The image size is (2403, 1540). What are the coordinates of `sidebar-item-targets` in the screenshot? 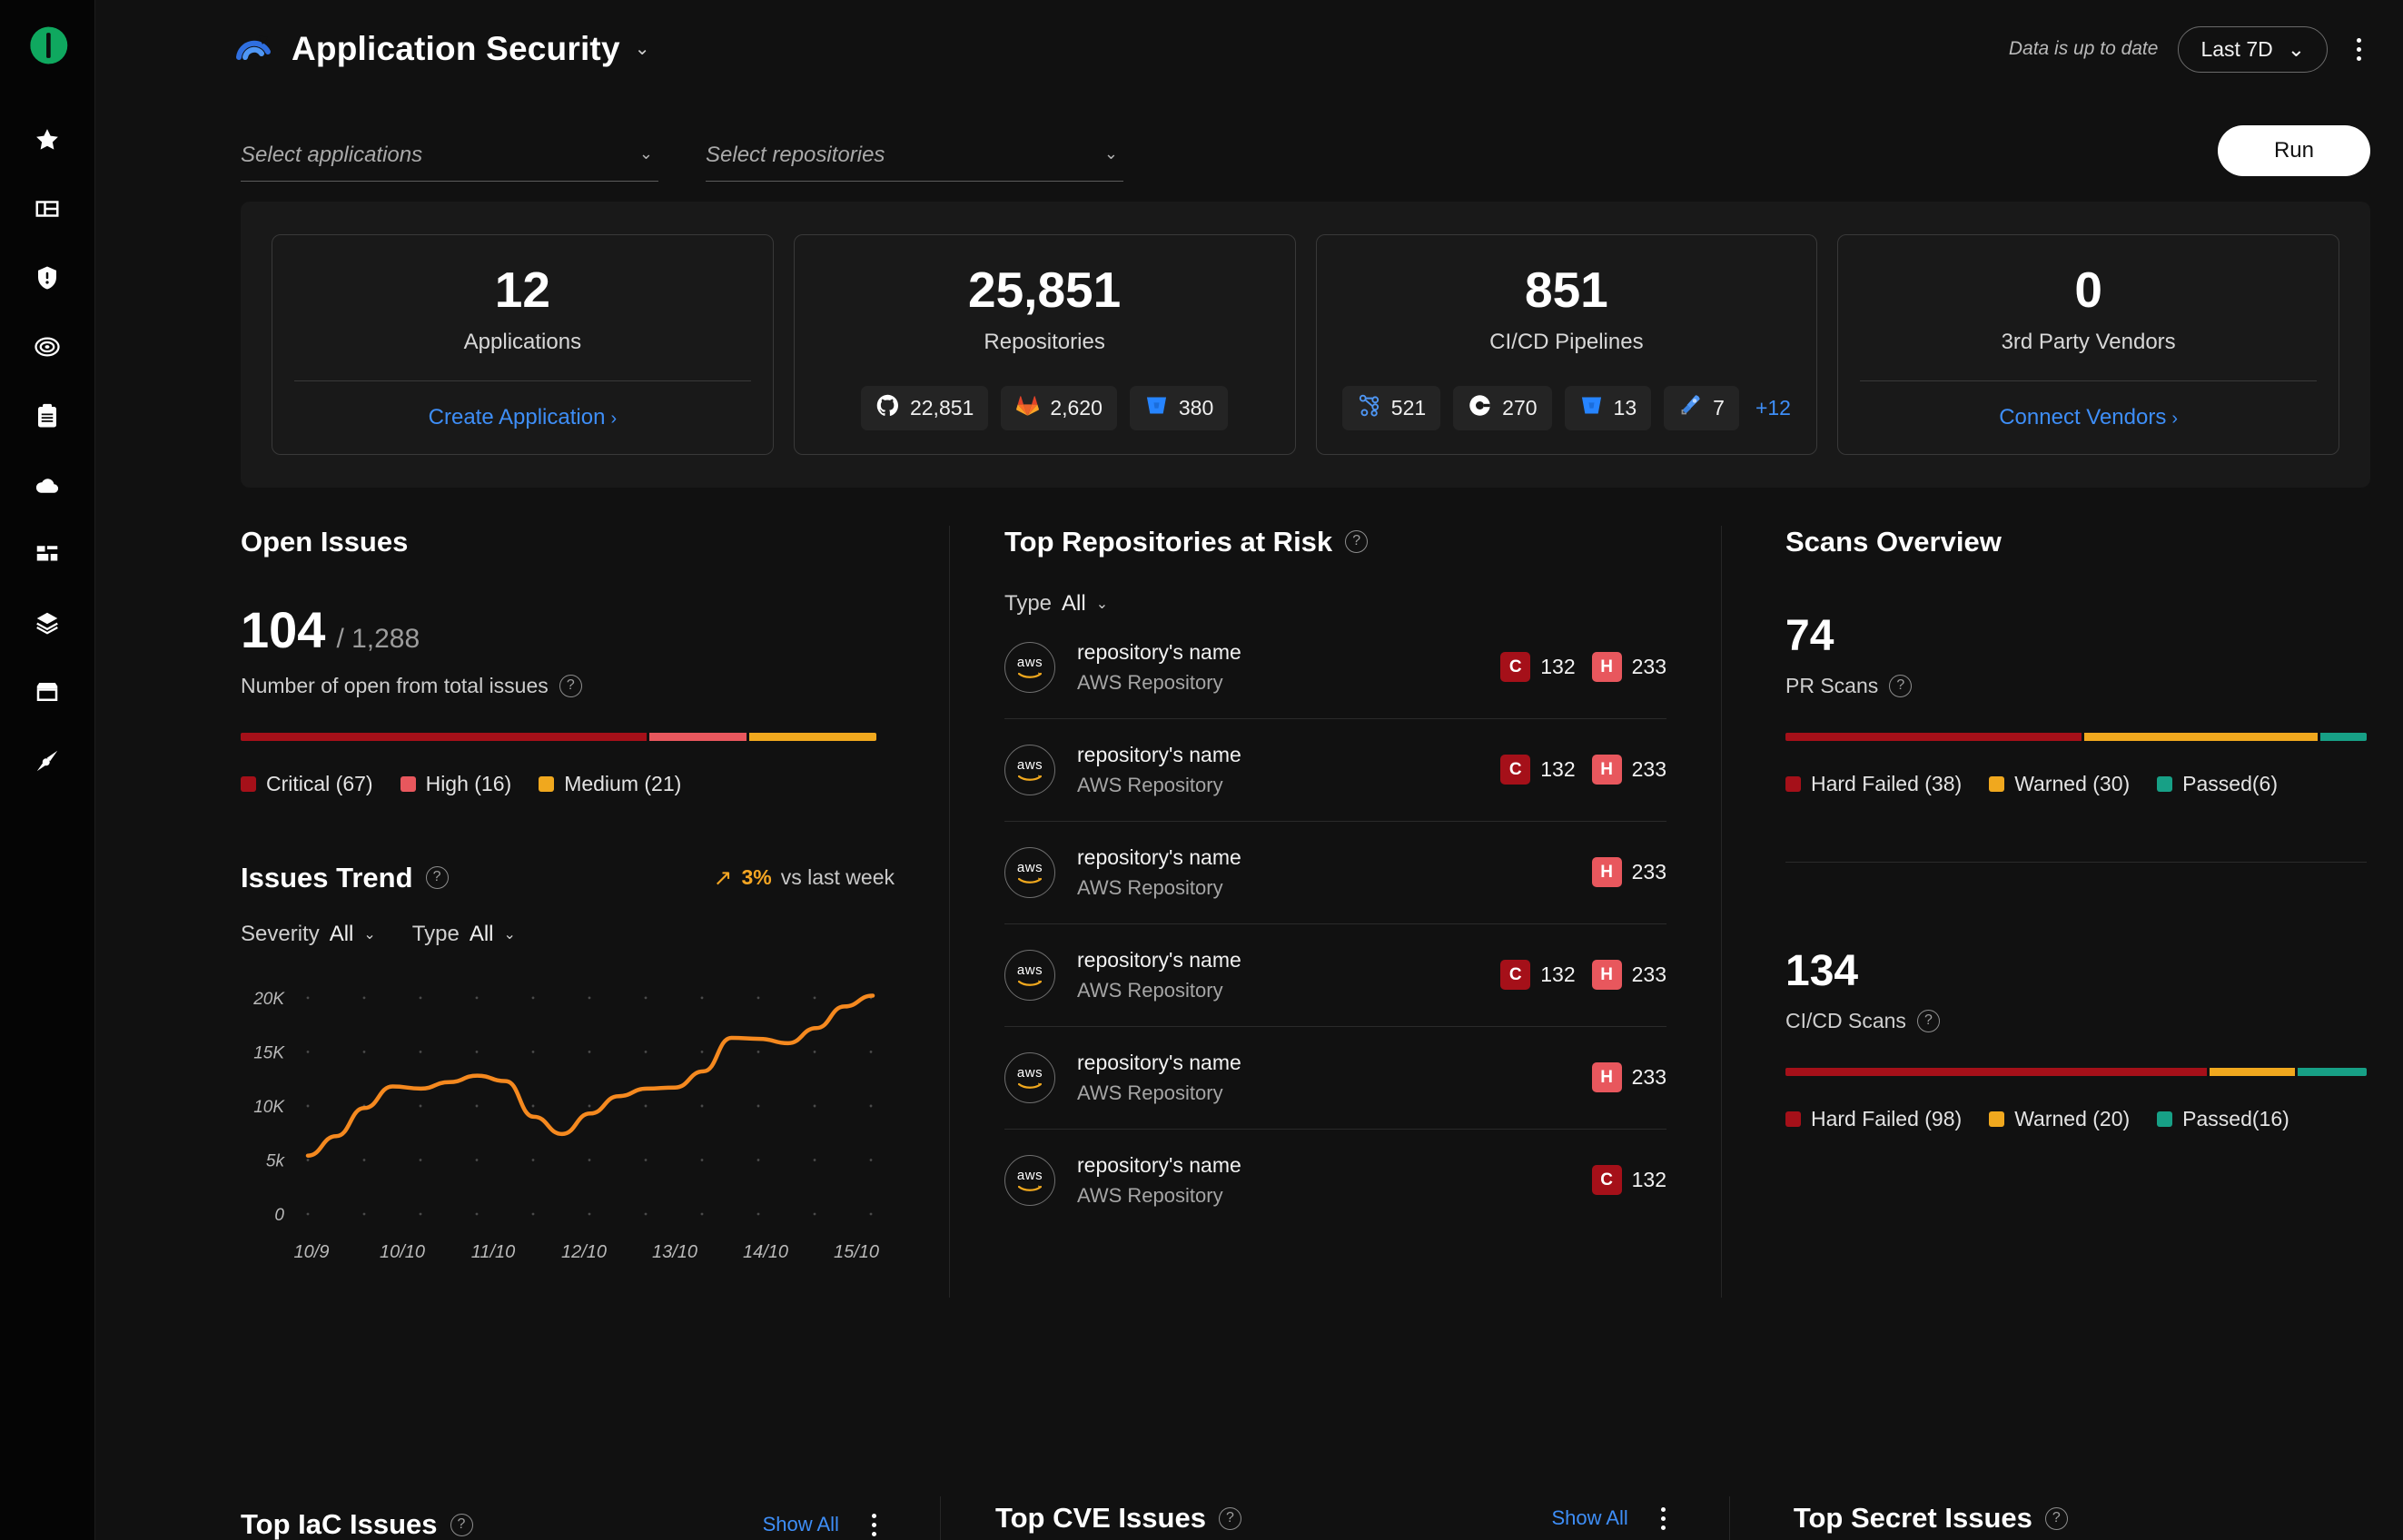 It's located at (47, 349).